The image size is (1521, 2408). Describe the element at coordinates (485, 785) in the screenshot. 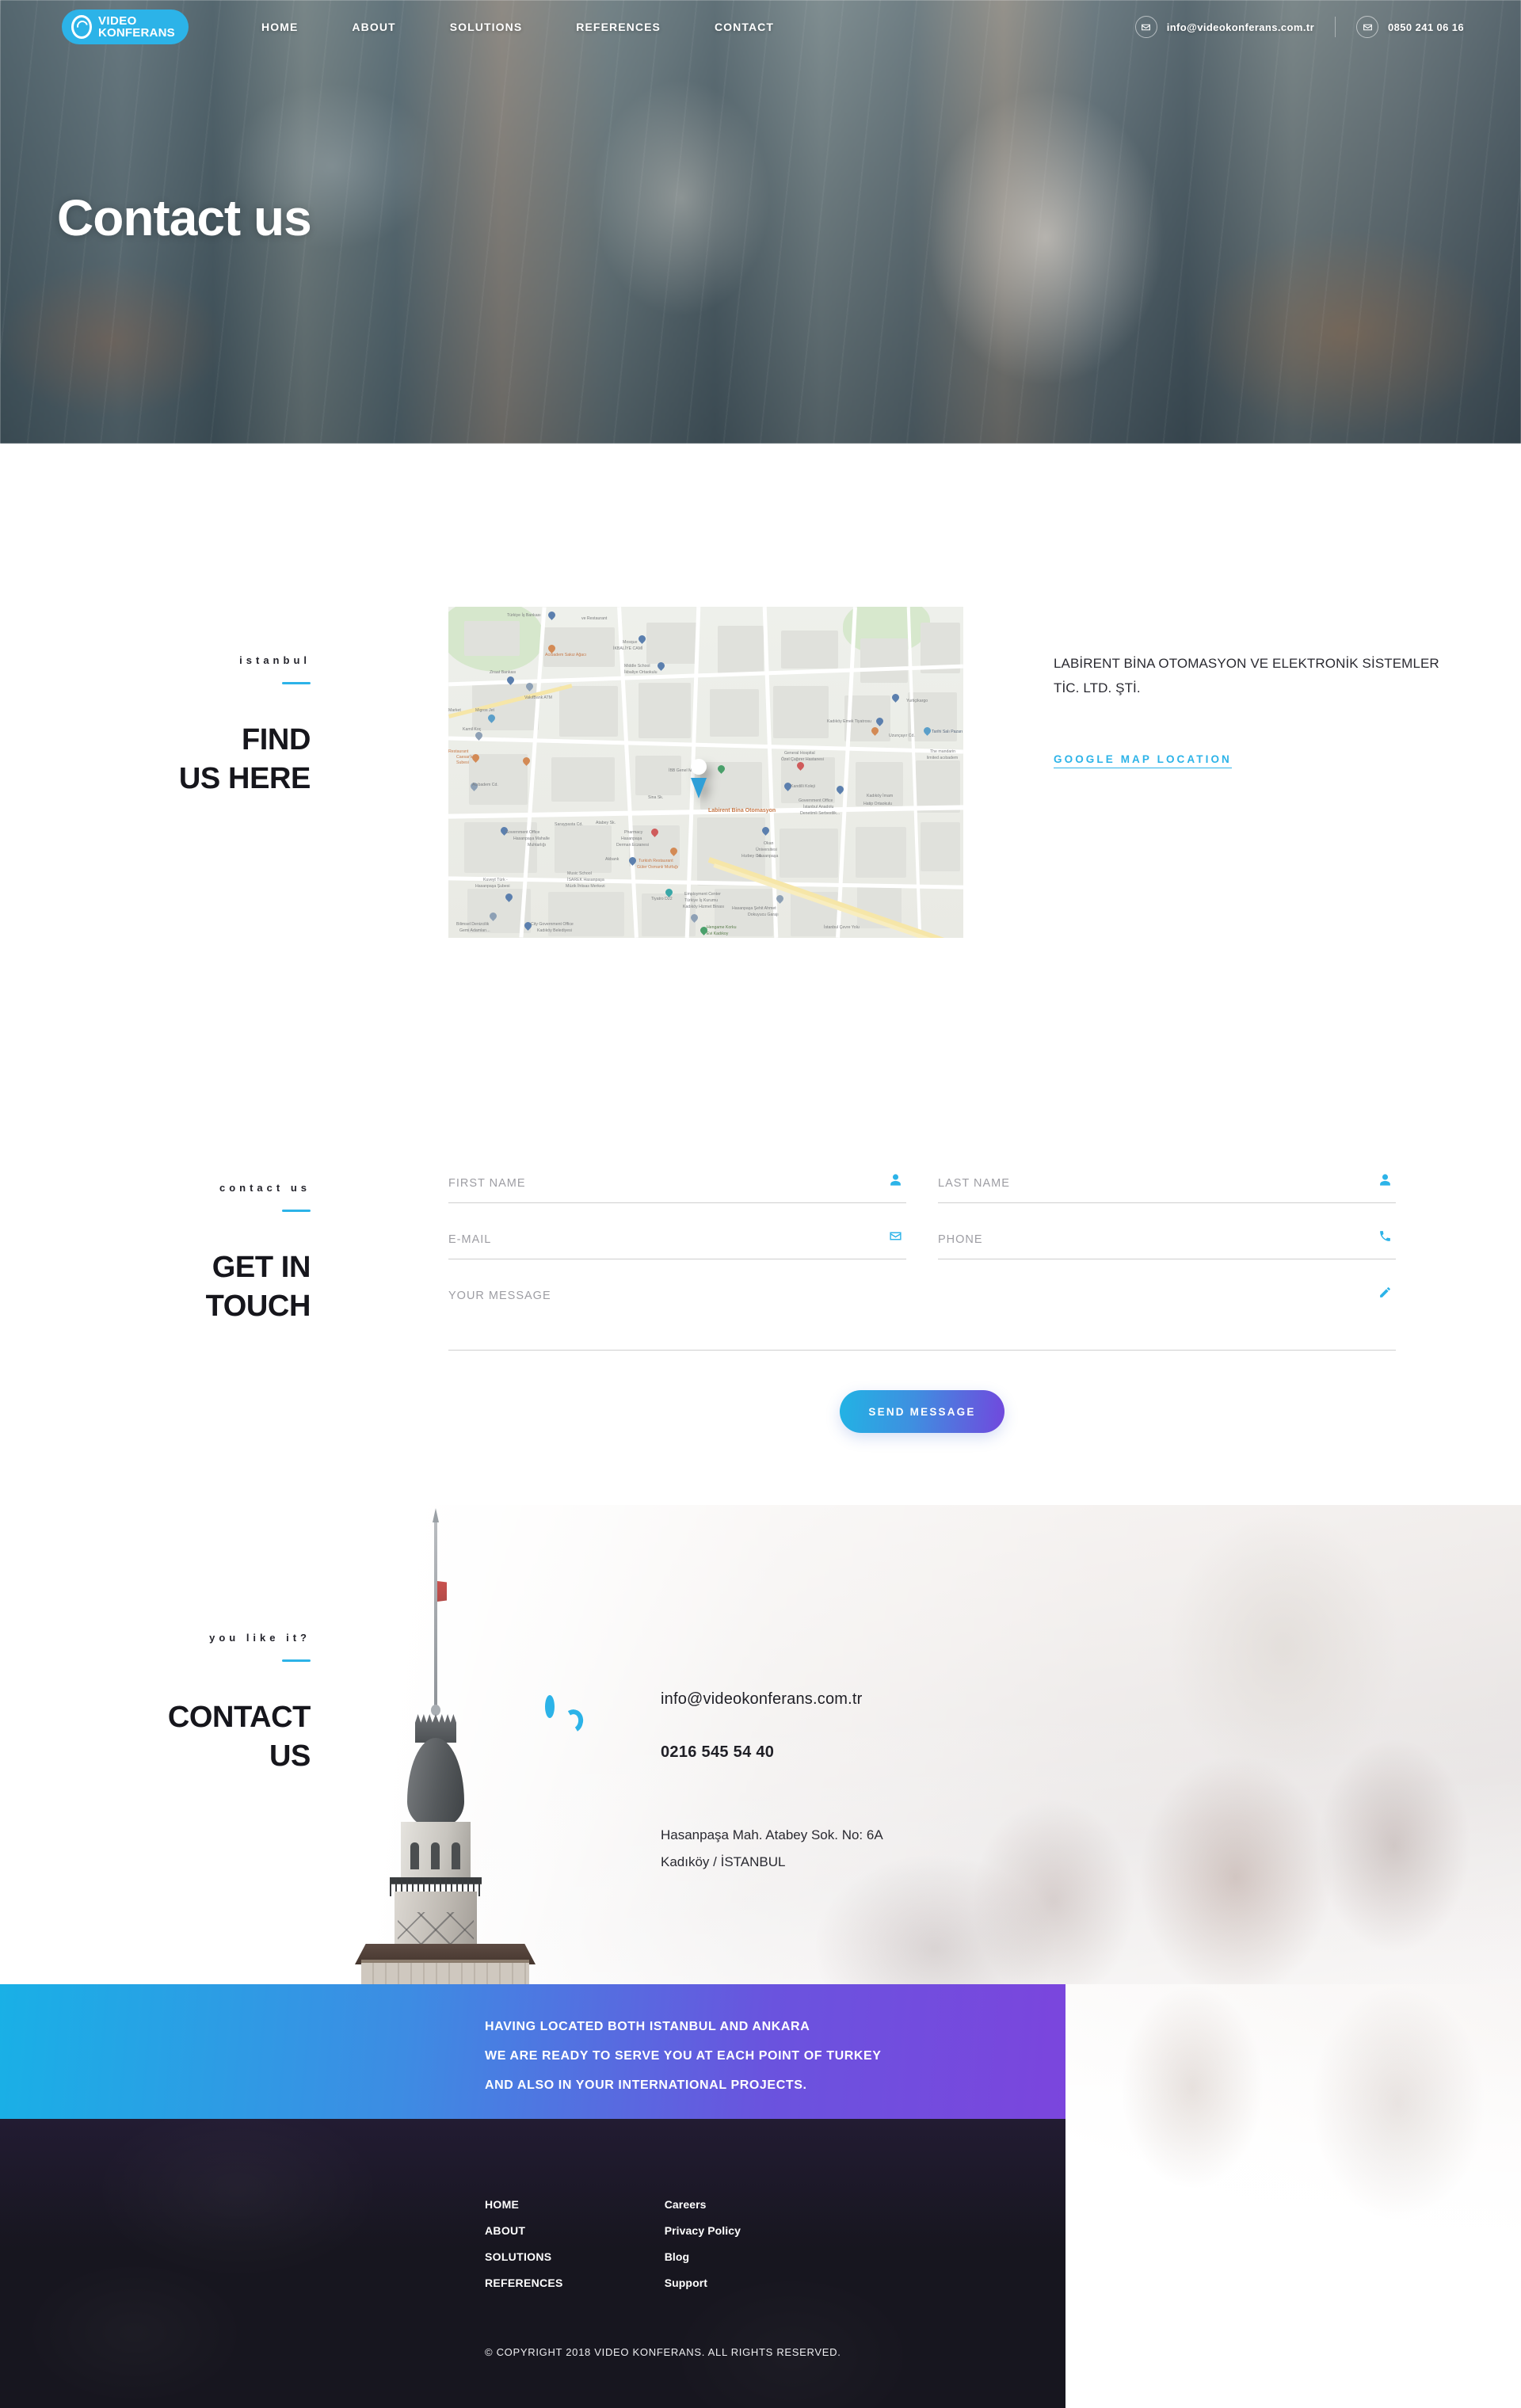

I see `map-label: Acıbadem Cd.` at that location.